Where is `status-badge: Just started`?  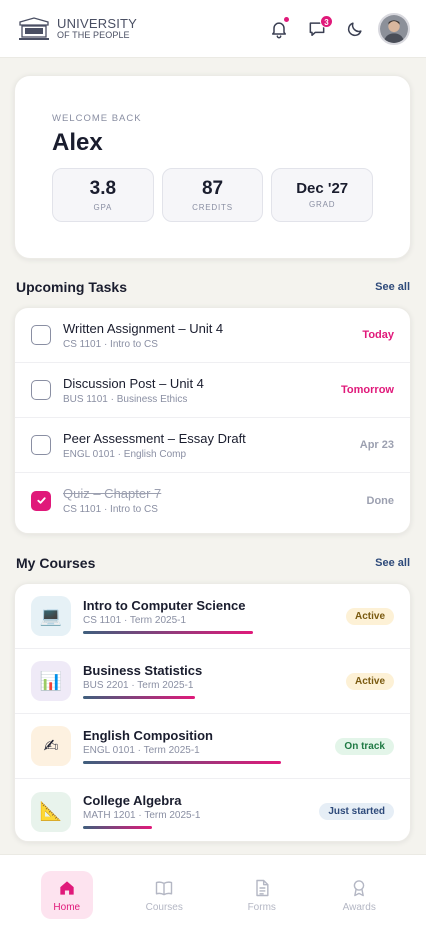
status-badge: Just started is located at coordinates (356, 811).